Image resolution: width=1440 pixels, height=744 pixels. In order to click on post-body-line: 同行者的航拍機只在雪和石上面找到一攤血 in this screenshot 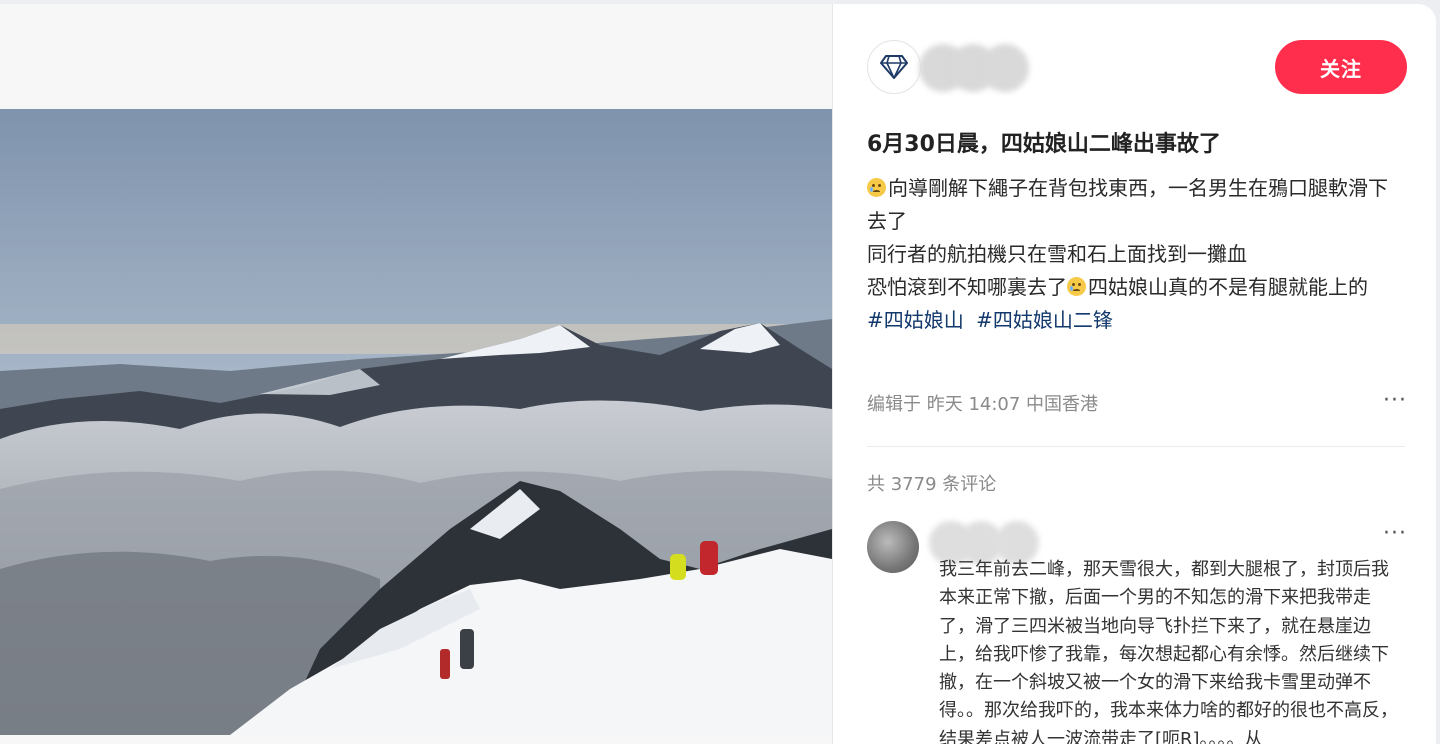, I will do `click(1057, 254)`.